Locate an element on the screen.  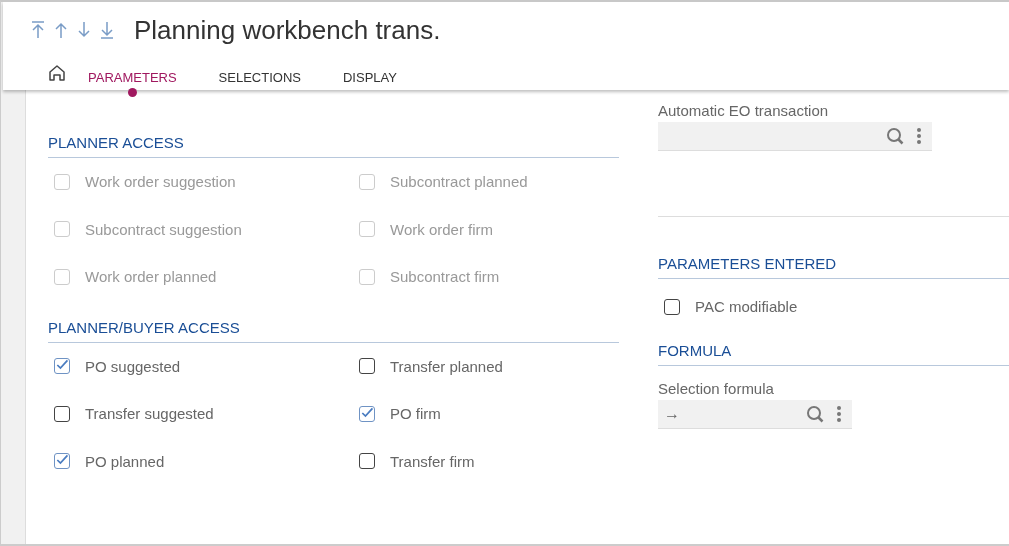
section-heading: PLANNER ACCESS is located at coordinates (333, 146).